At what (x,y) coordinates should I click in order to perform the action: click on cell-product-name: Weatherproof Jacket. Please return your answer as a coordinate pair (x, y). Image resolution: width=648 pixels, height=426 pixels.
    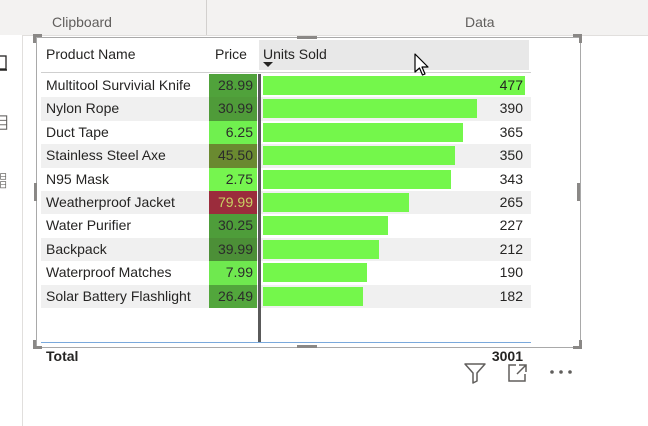
    Looking at the image, I should click on (110, 201).